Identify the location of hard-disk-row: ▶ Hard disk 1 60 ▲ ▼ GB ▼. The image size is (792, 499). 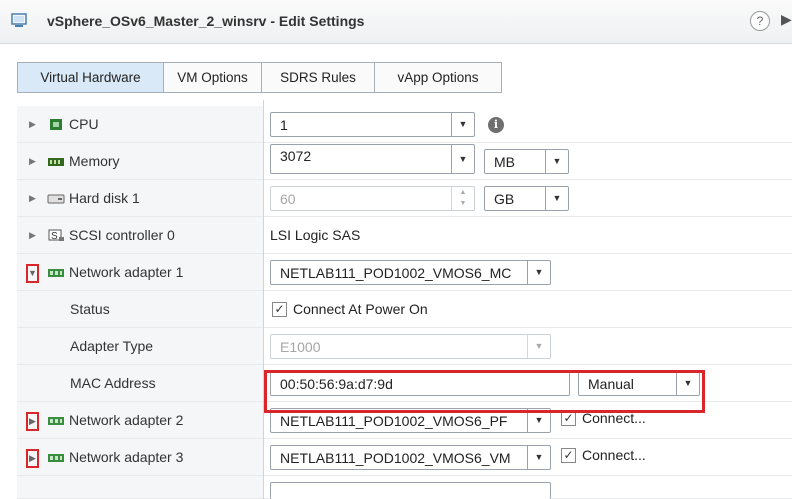
(404, 198).